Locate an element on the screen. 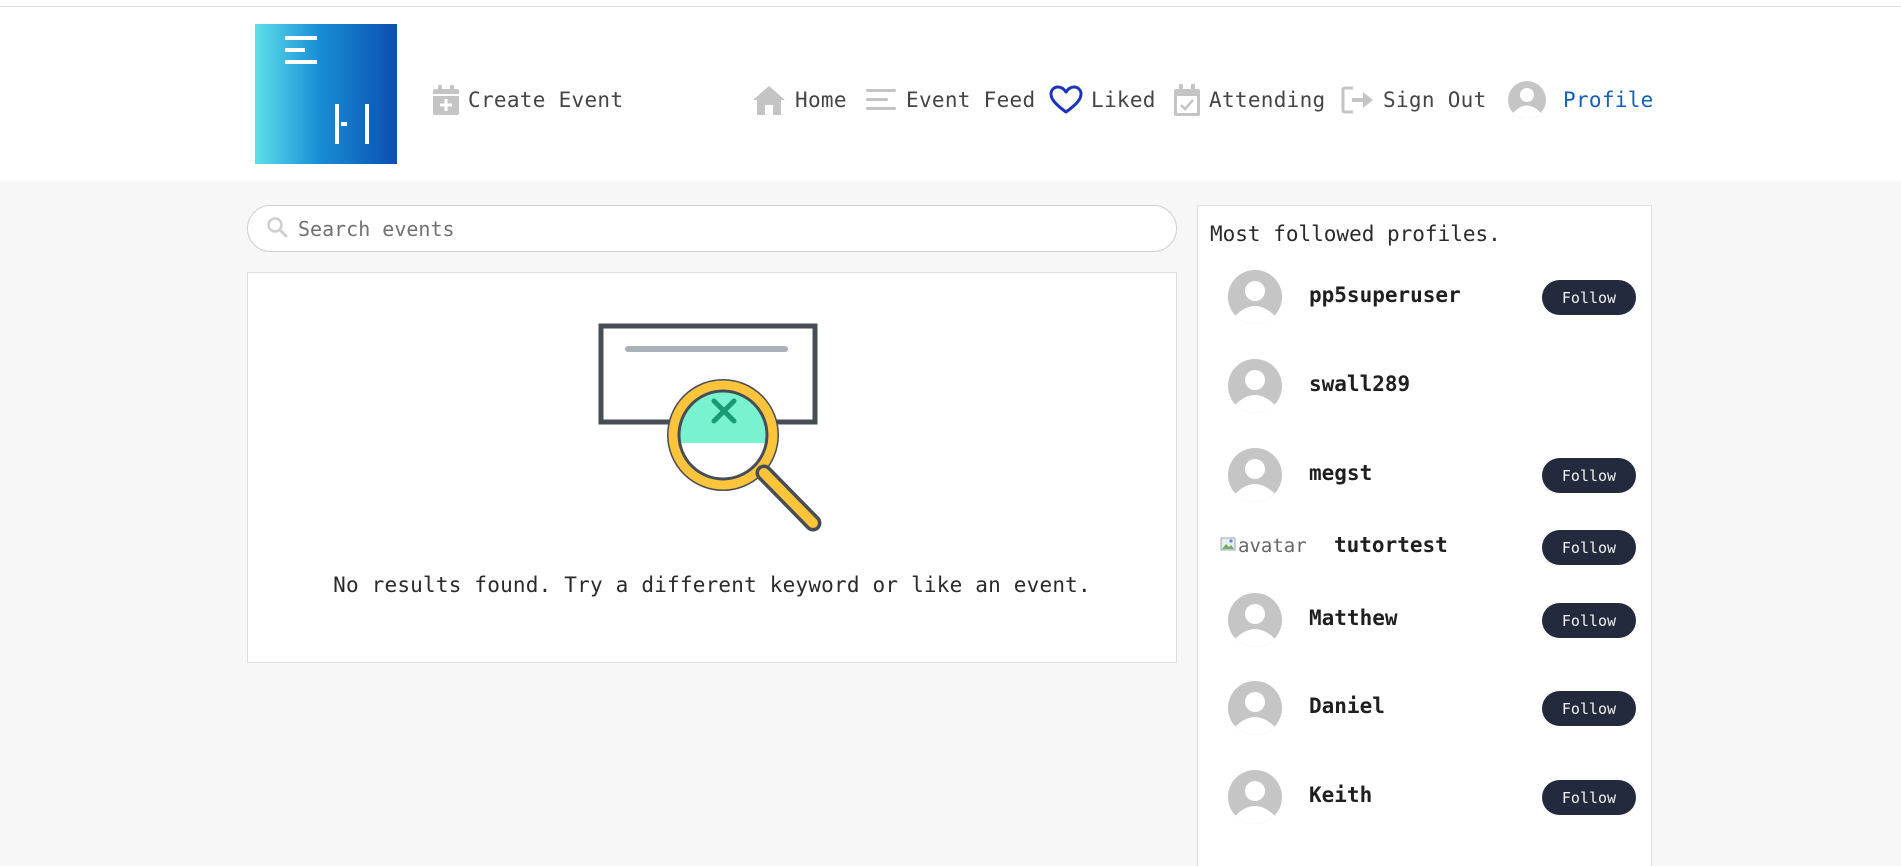 Image resolution: width=1901 pixels, height=866 pixels. nav-liked: Liked is located at coordinates (1102, 100).